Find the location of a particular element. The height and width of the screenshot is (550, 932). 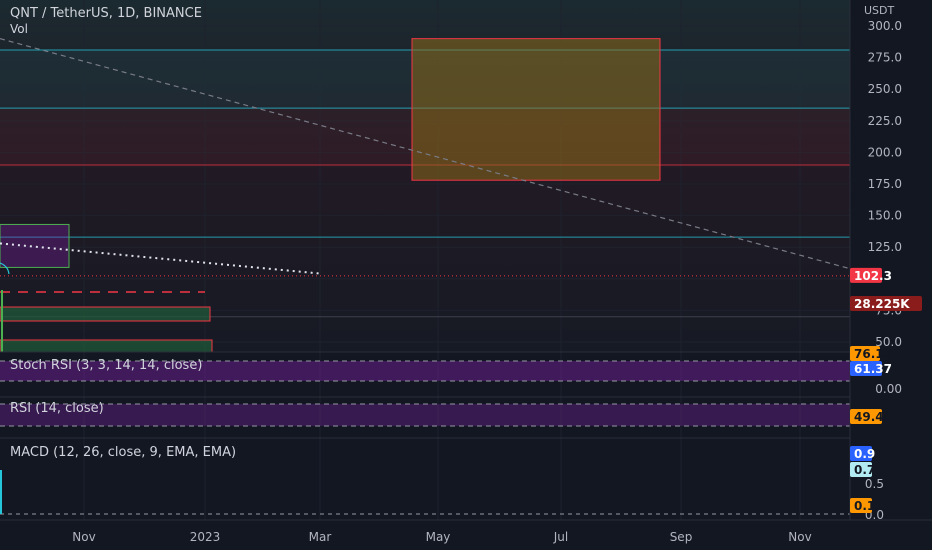

stoch-d-badge: 61.37 is located at coordinates (873, 369).